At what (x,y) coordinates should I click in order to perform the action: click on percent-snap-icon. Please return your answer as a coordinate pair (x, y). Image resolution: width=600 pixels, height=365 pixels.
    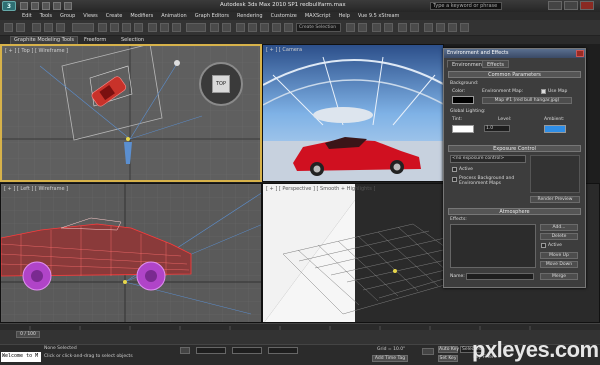
    Looking at the image, I should click on (264, 27).